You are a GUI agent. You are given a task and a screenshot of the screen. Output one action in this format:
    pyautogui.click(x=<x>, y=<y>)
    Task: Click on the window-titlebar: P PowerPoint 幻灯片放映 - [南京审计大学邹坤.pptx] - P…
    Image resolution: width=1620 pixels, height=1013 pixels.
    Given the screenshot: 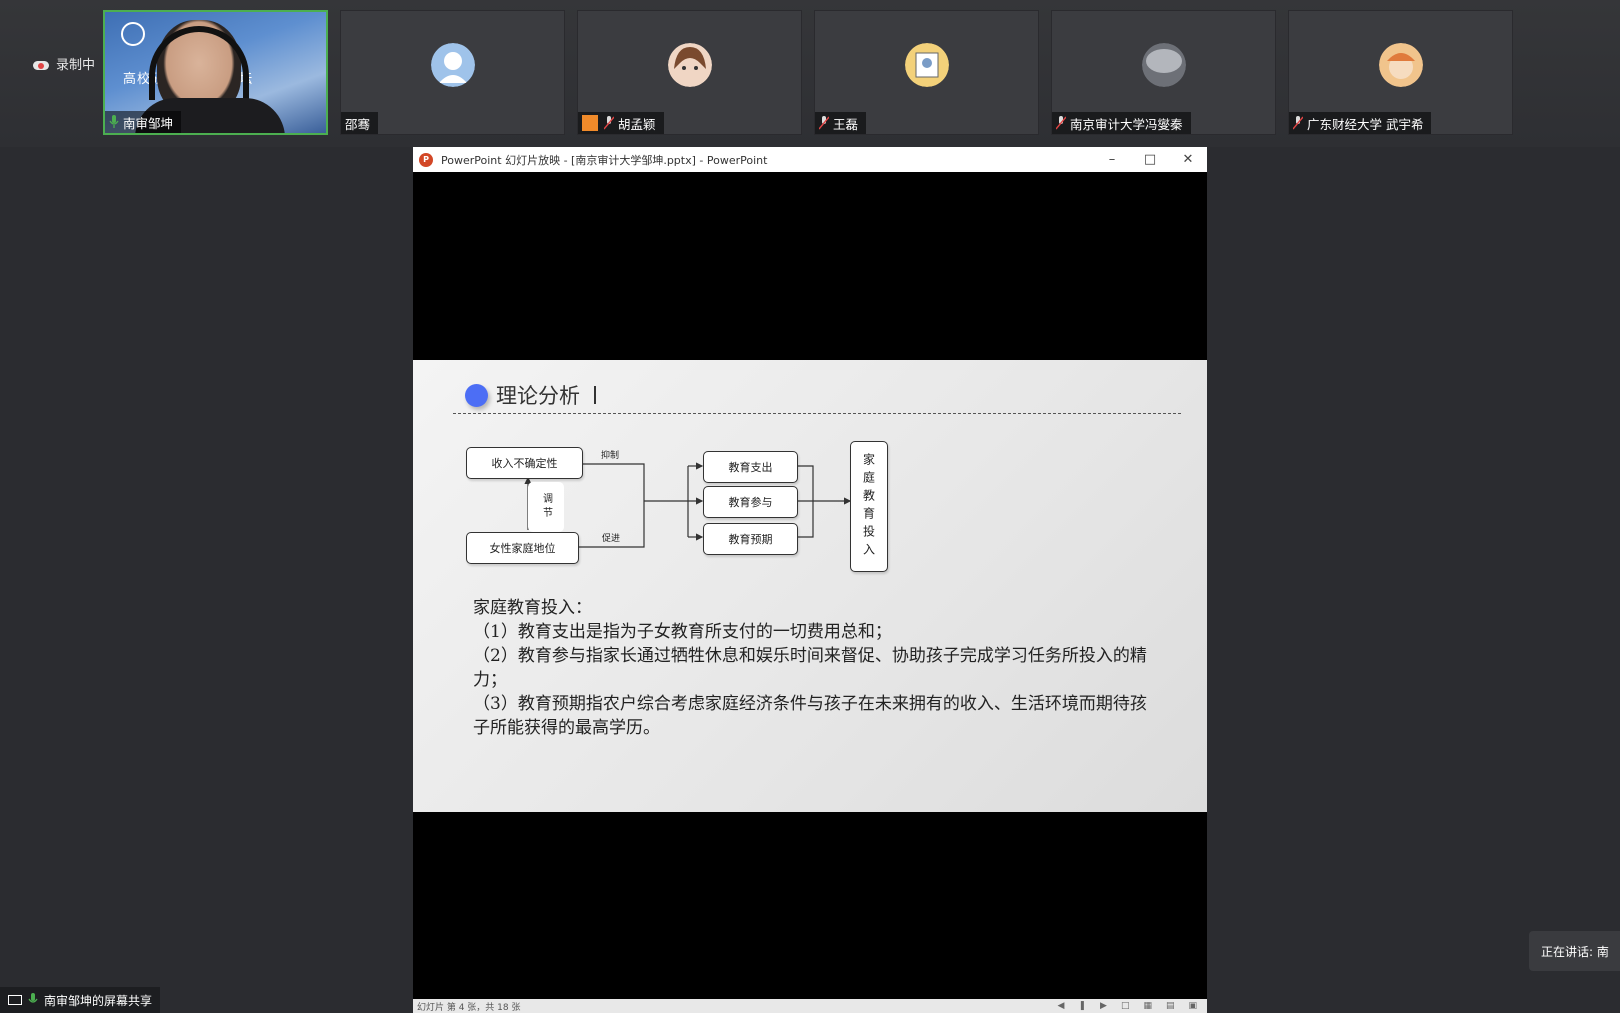 What is the action you would take?
    pyautogui.click(x=810, y=159)
    